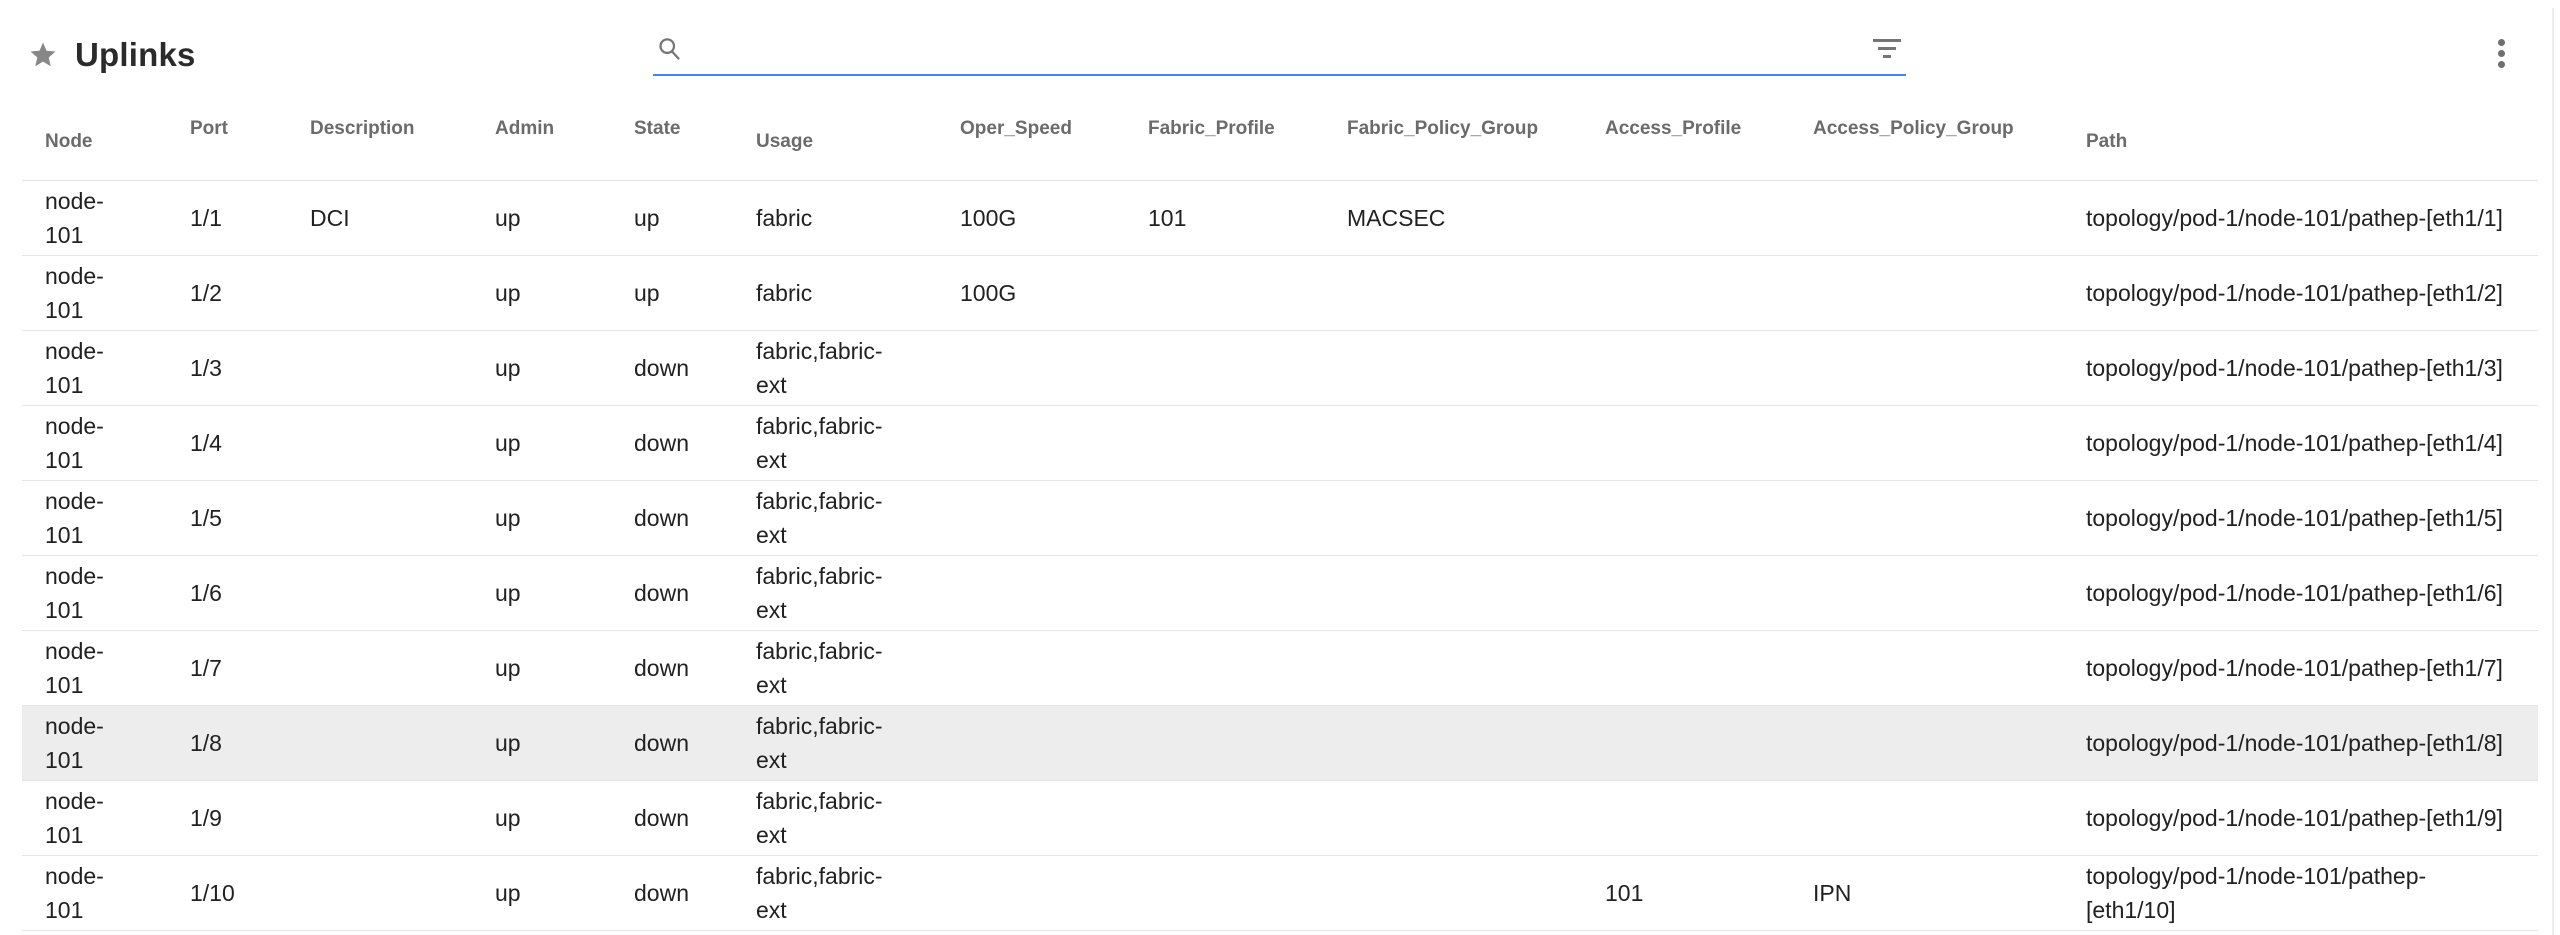 This screenshot has height=935, width=2560. Describe the element at coordinates (2553, 471) in the screenshot. I see `panel-edge-divider` at that location.